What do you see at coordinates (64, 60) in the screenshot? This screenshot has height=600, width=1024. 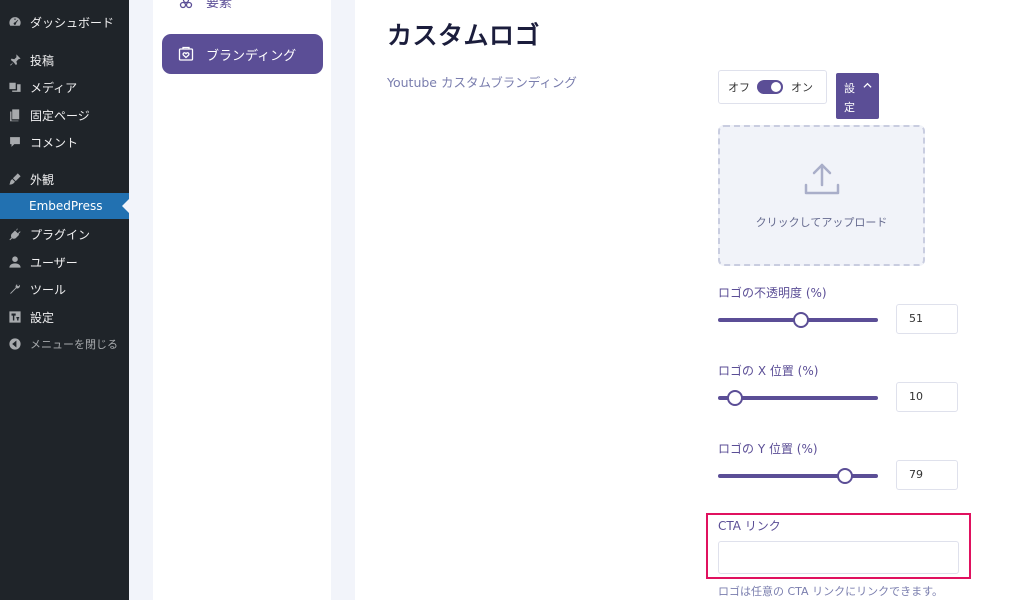 I see `menu-item-posts: 投稿` at bounding box center [64, 60].